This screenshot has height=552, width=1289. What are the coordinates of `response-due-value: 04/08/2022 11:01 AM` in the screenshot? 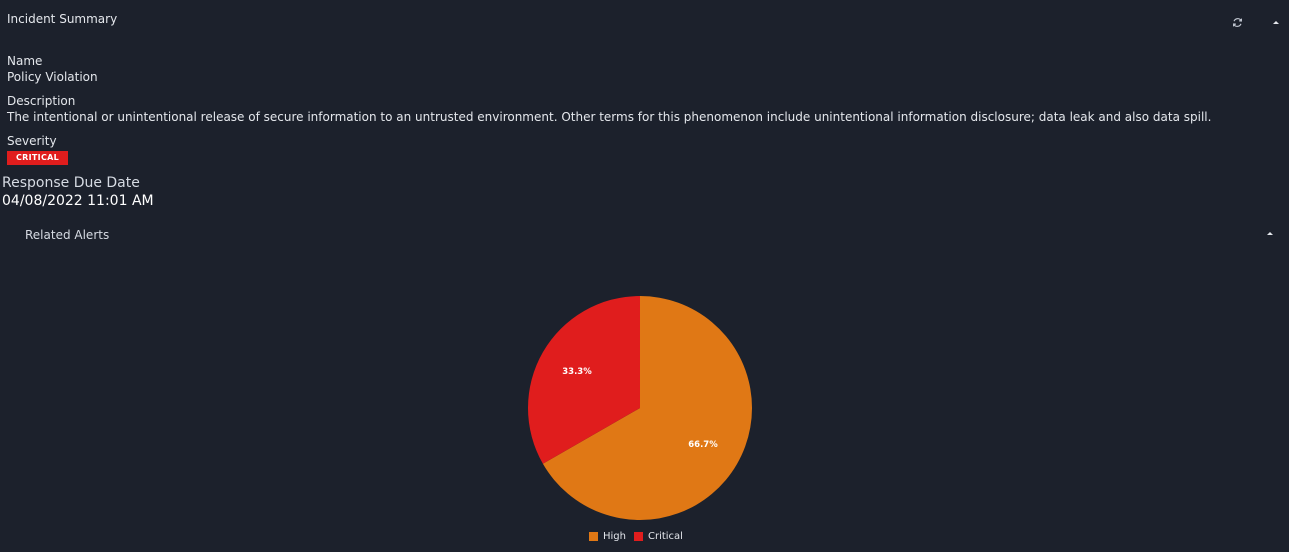 It's located at (78, 201).